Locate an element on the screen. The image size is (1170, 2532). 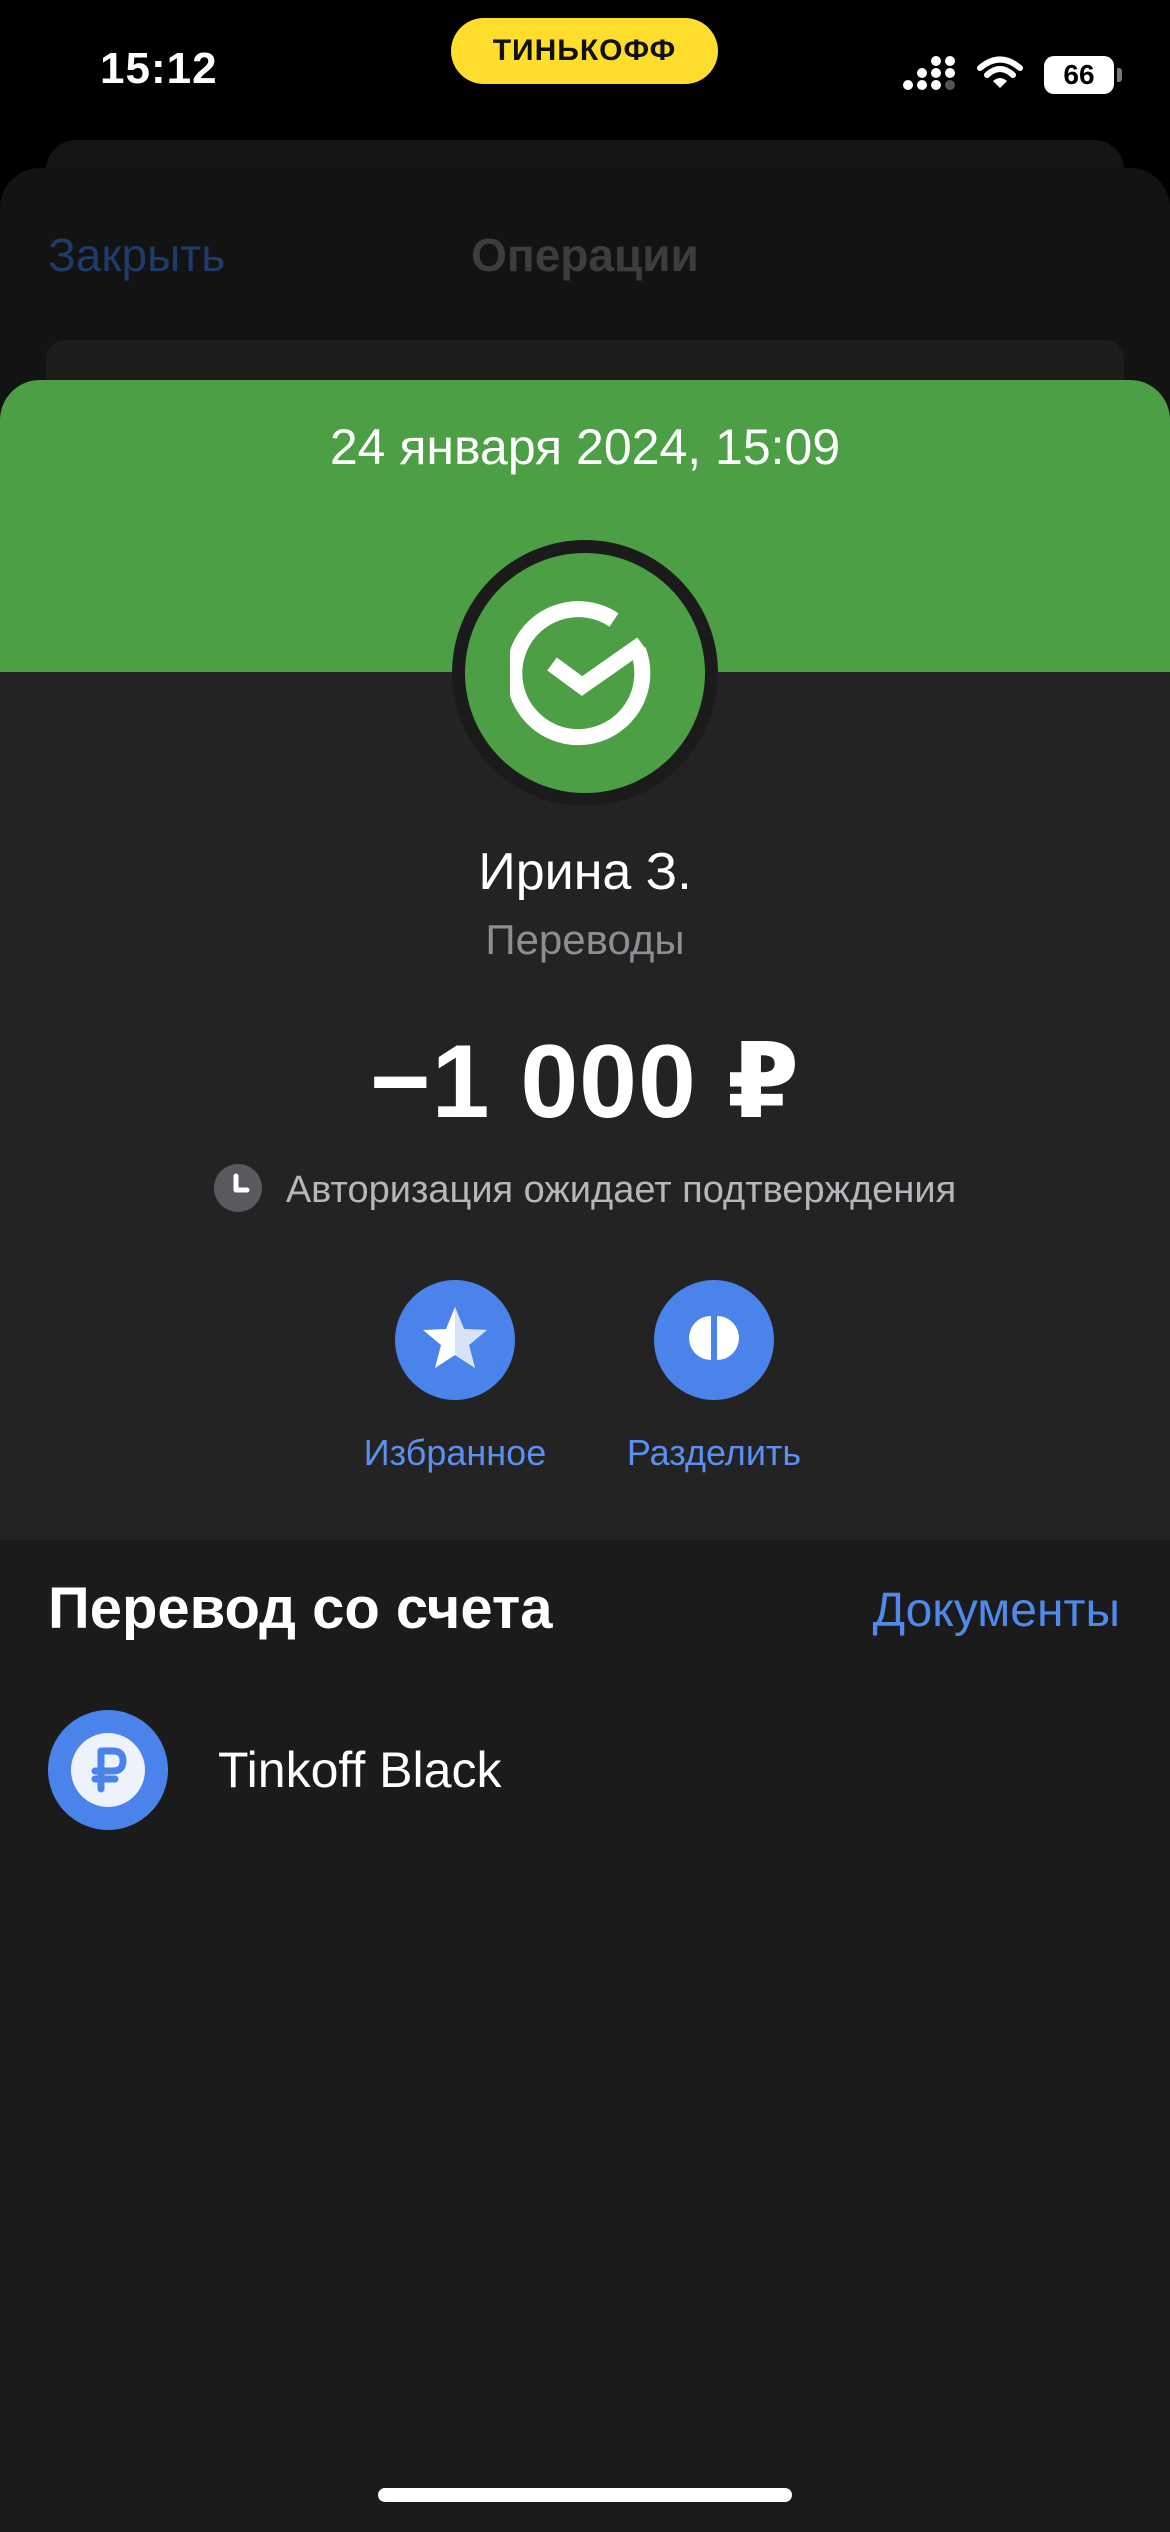
clock-icon is located at coordinates (237, 1190).